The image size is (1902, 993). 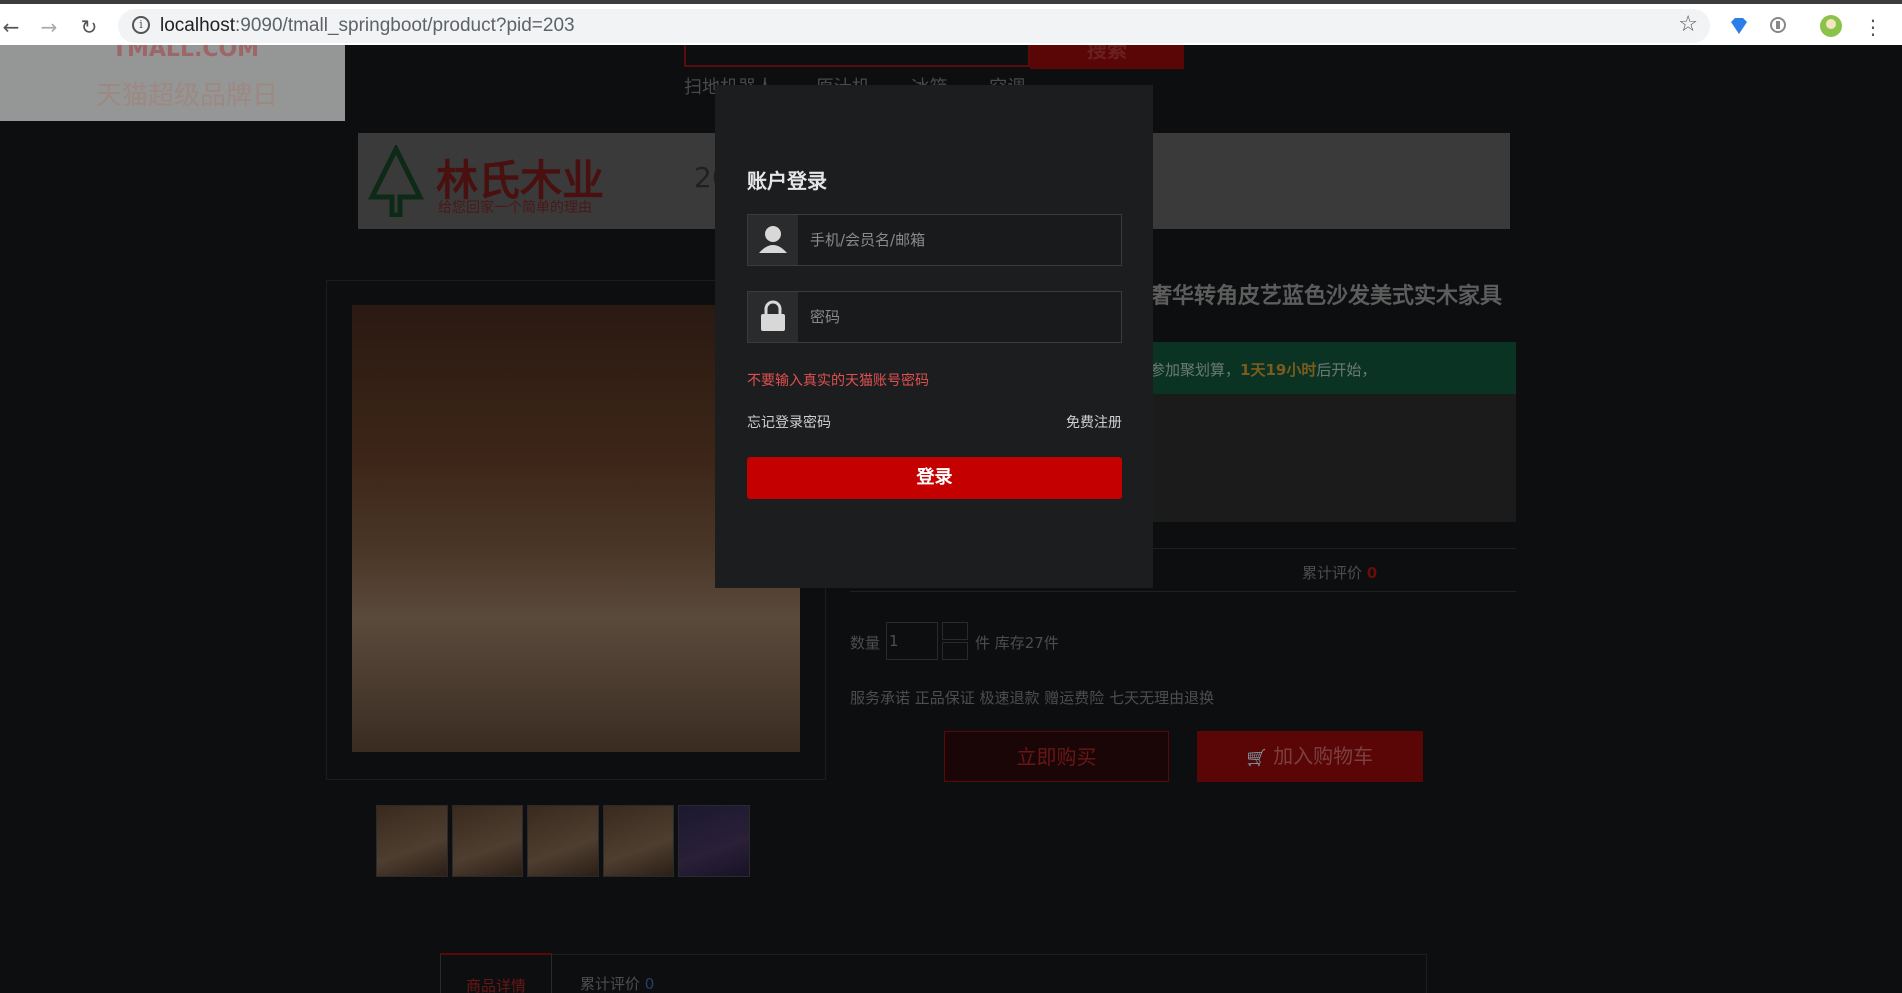 I want to click on promo-text: 参加聚划算，1天19小时后开始，, so click(x=1263, y=369).